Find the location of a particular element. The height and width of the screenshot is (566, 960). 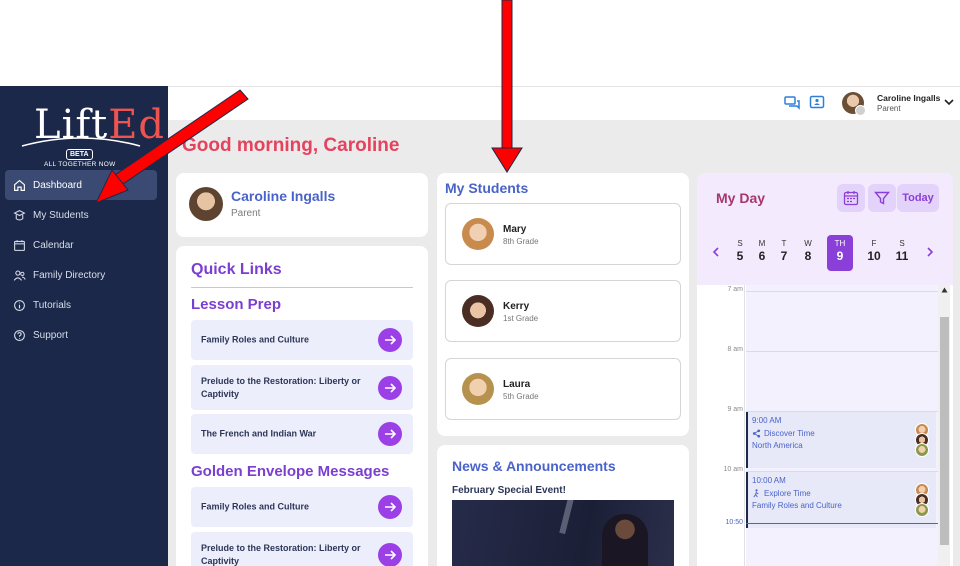

week-day: F 10 is located at coordinates (874, 251).